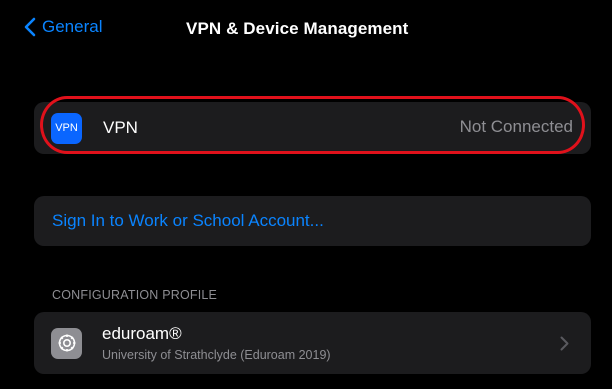  Describe the element at coordinates (135, 295) in the screenshot. I see `configuration-profile-header: CONFIGURATION PROFILE` at that location.